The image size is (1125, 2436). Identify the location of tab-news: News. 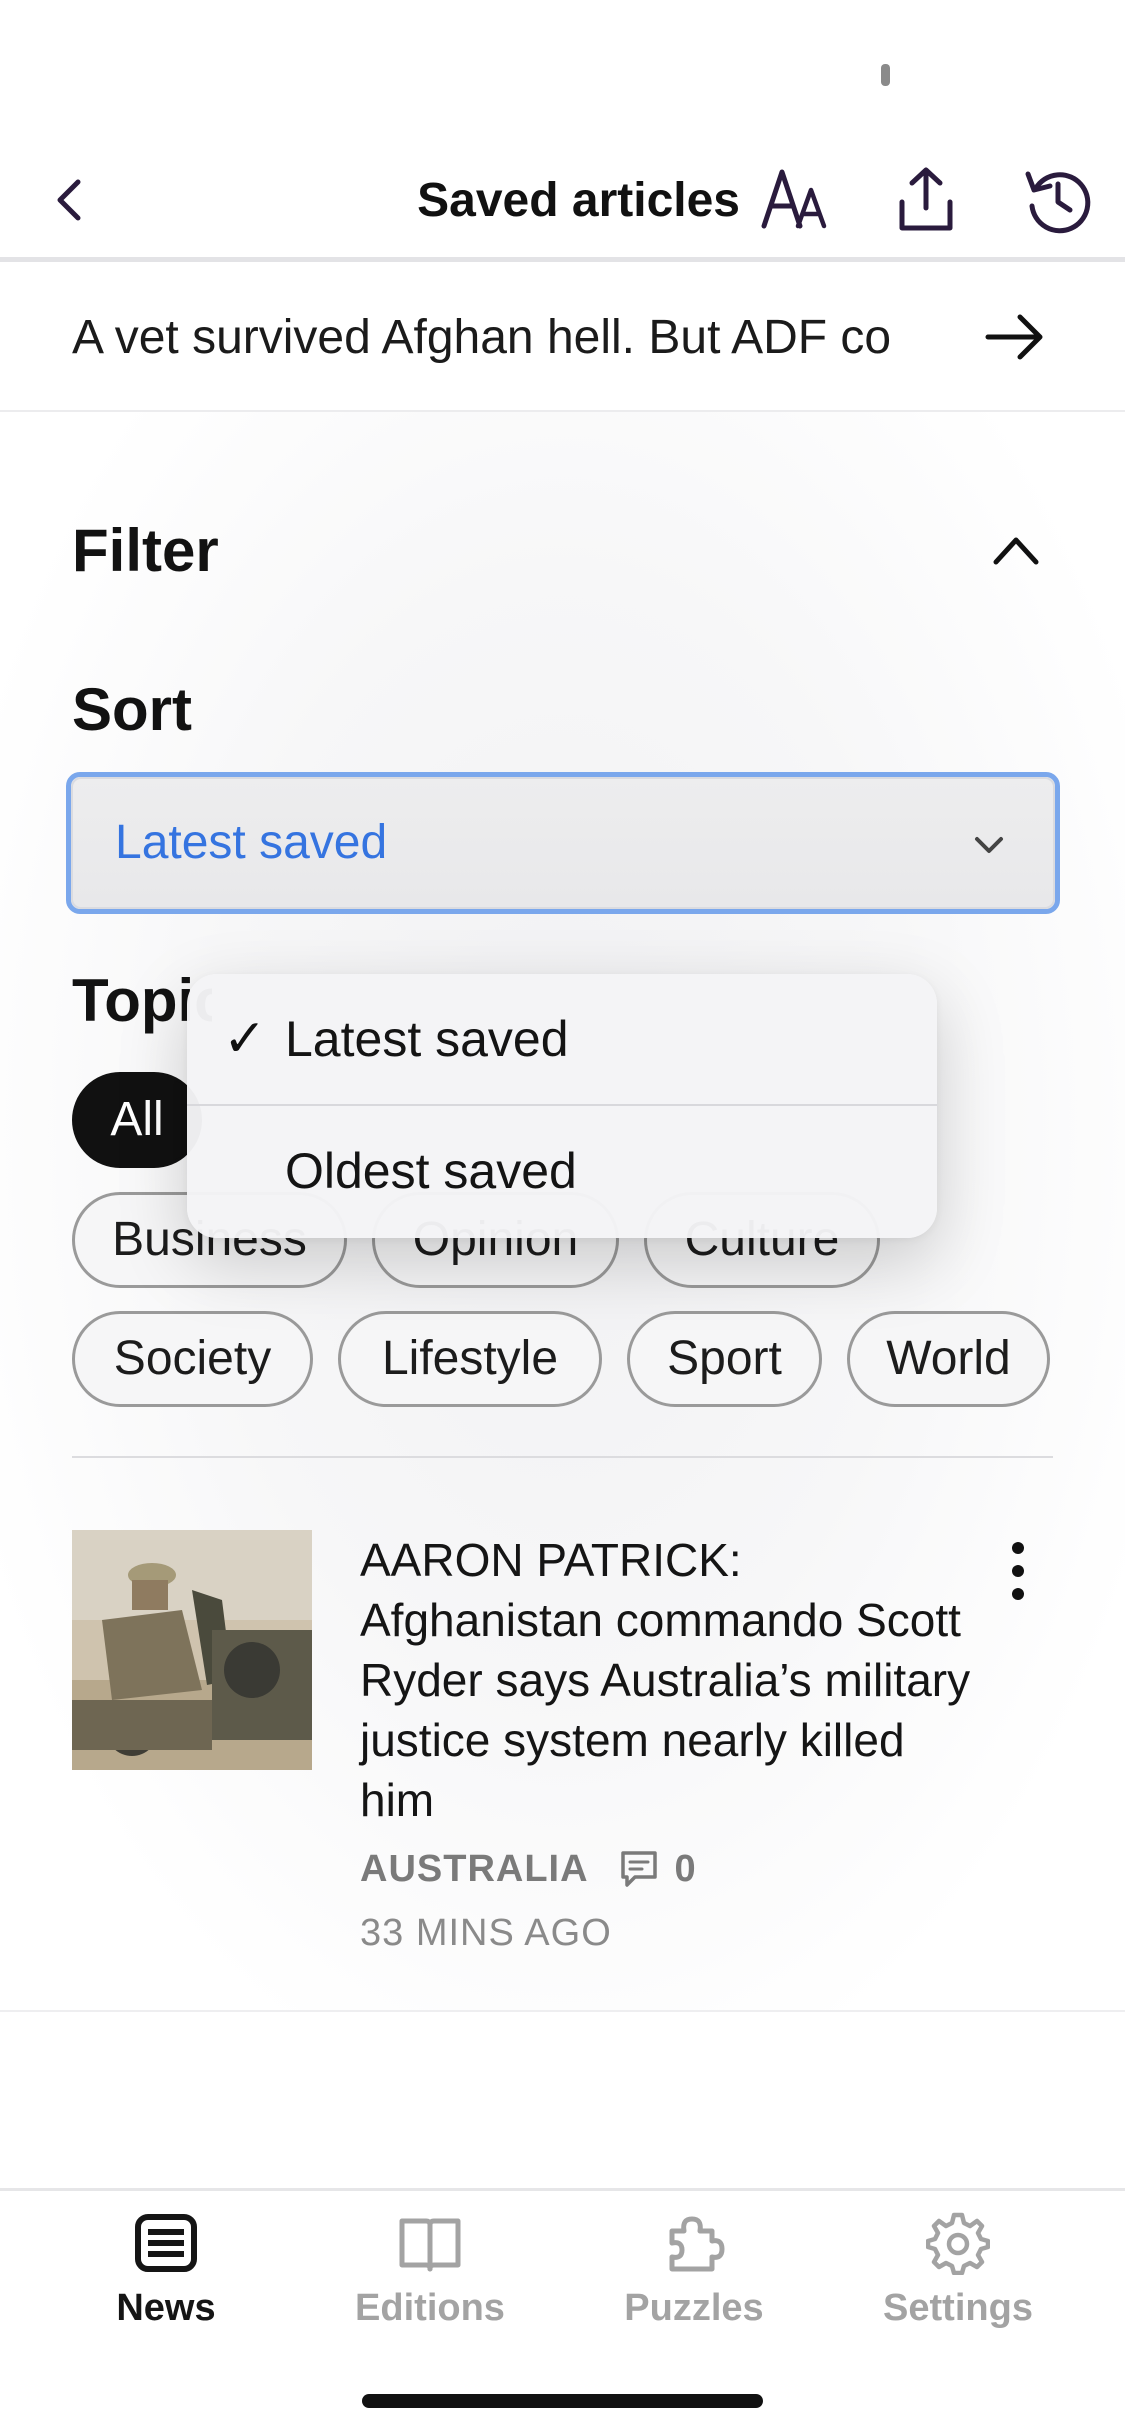
(166, 2281).